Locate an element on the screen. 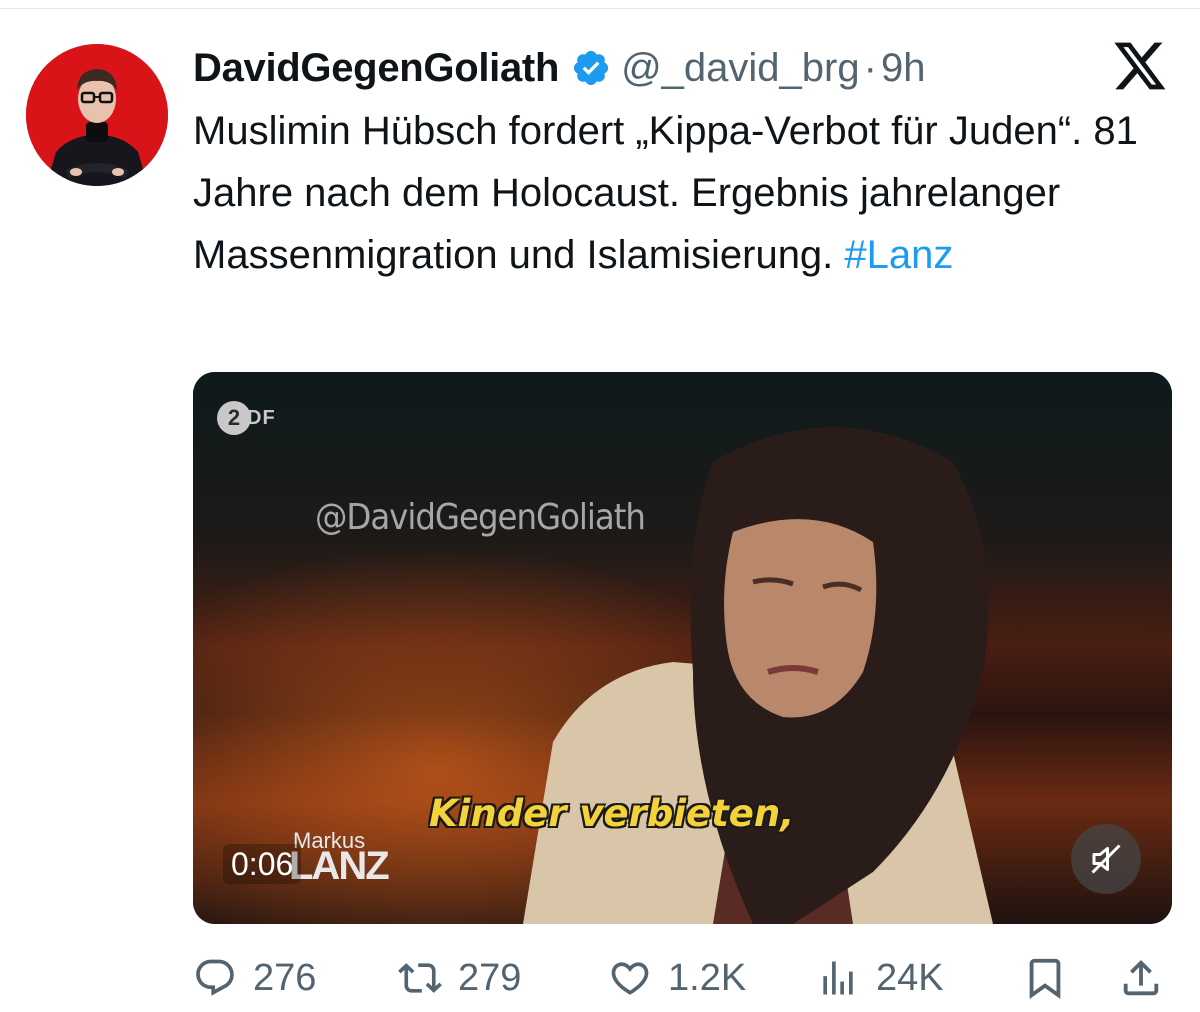 Image resolution: width=1200 pixels, height=1012 pixels. x-logo-icon is located at coordinates (1140, 66).